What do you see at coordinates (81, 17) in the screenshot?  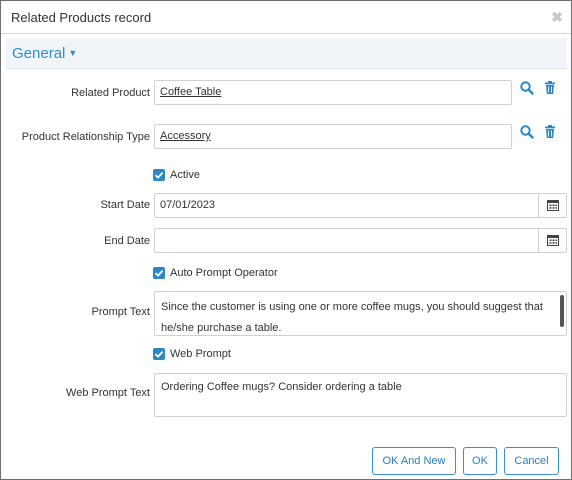 I see `dialog-title: Related Products record` at bounding box center [81, 17].